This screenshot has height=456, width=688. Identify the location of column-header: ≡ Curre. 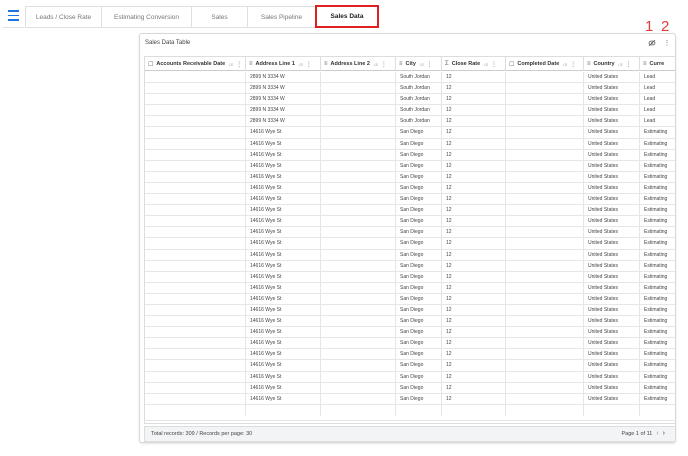
(657, 64).